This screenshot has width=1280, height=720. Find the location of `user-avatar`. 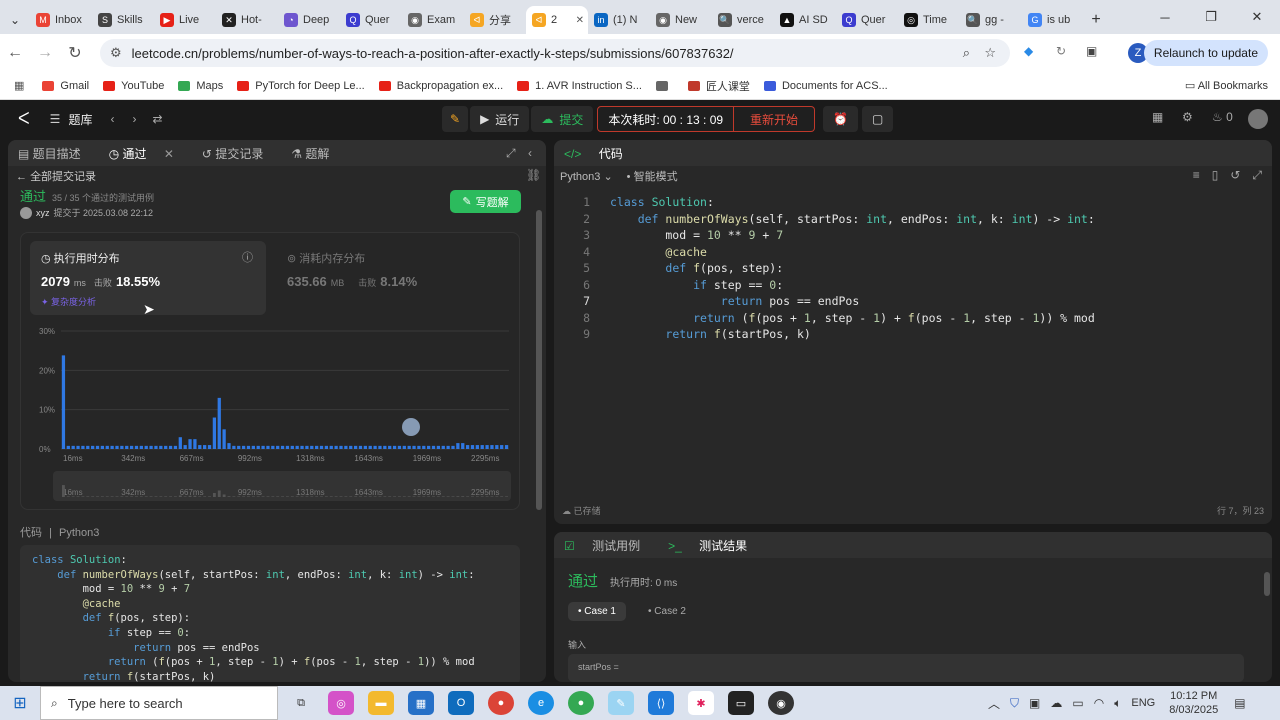

user-avatar is located at coordinates (1258, 119).